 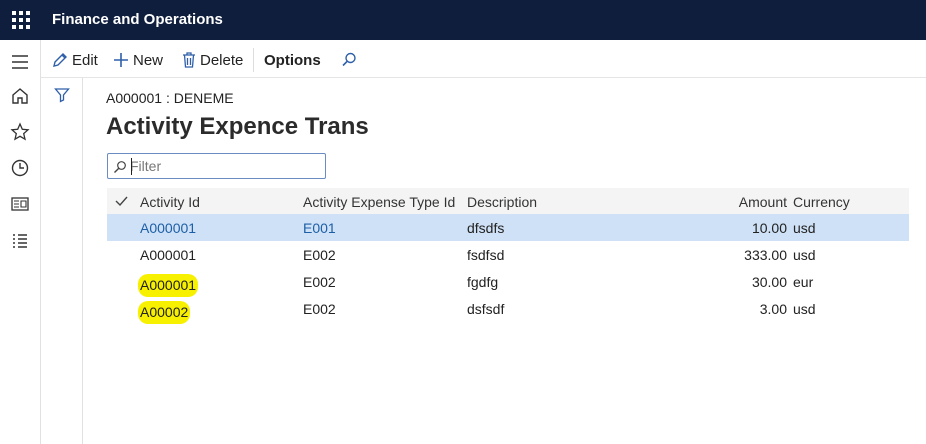 I want to click on column-header-expense-type-id: Activity Expense Type Id, so click(x=379, y=202).